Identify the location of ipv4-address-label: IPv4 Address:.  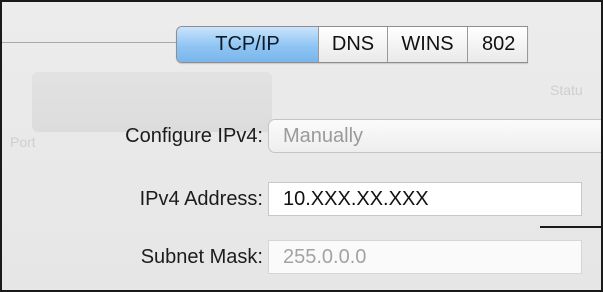
(201, 199).